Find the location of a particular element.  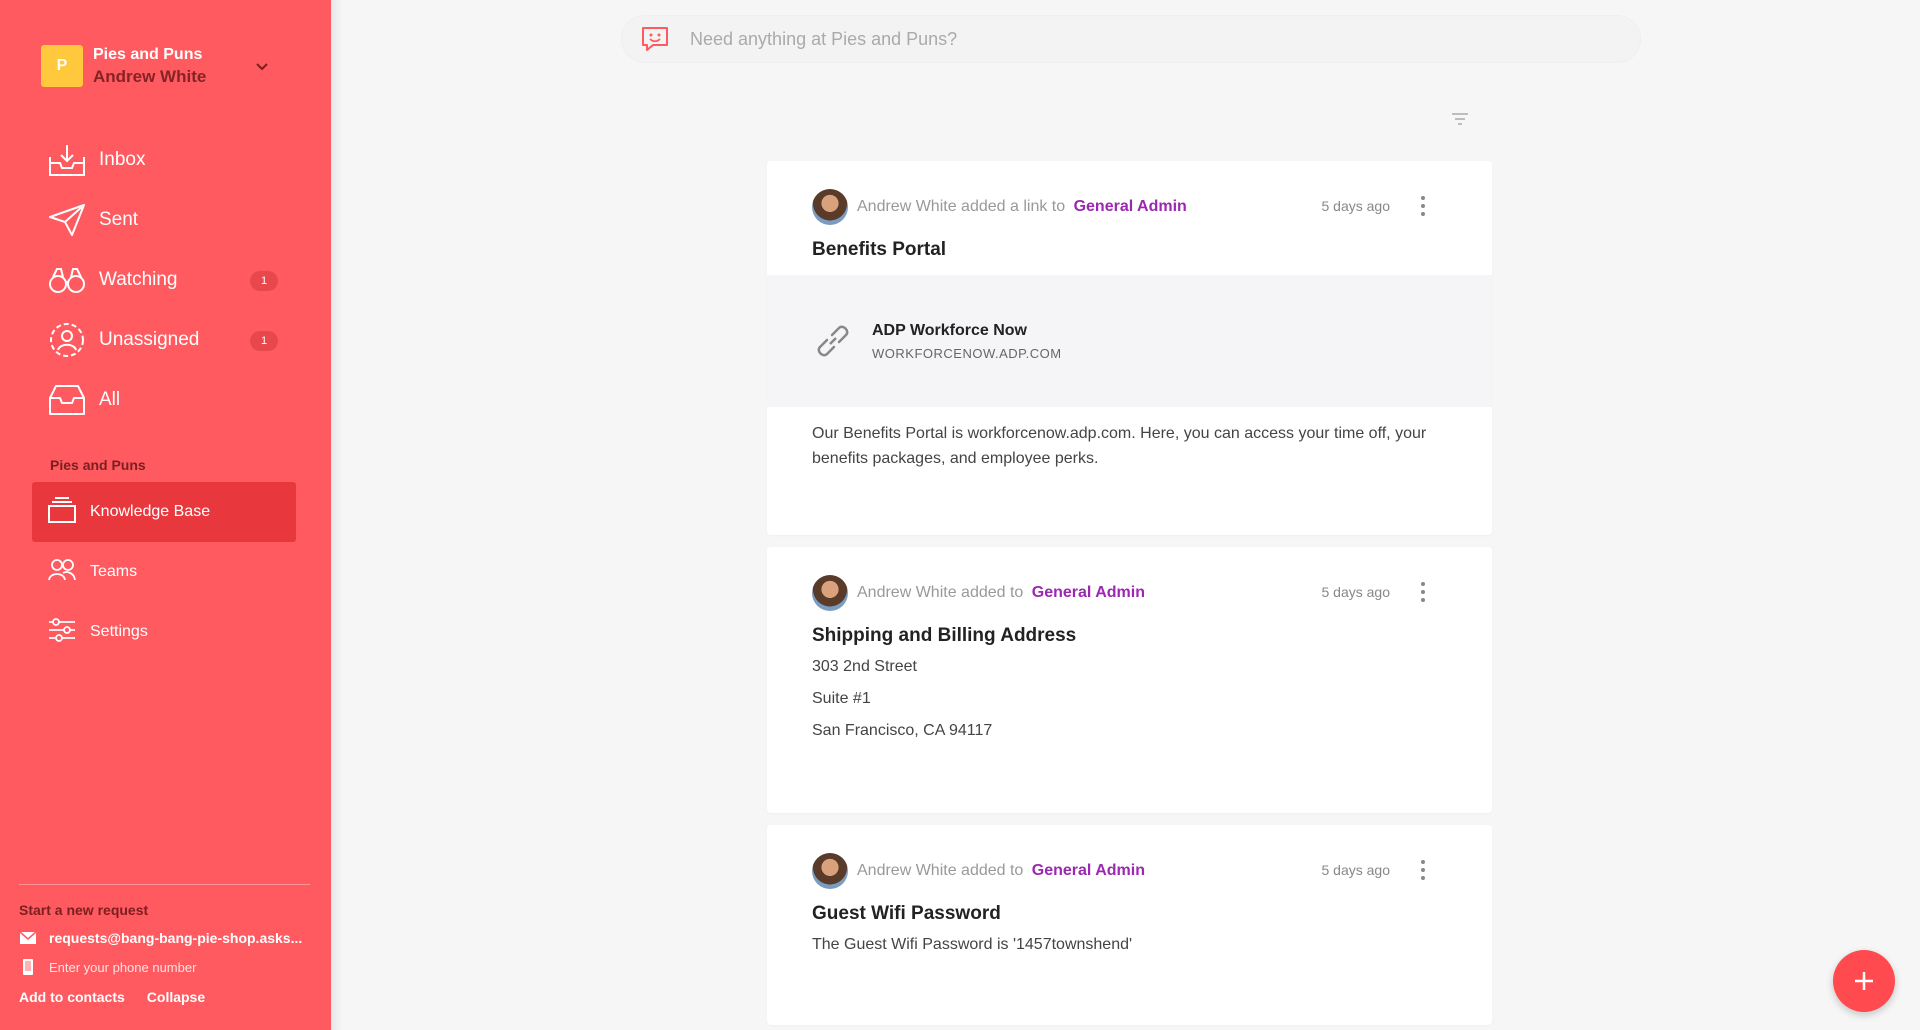

workspace-user: Andrew White is located at coordinates (150, 76).